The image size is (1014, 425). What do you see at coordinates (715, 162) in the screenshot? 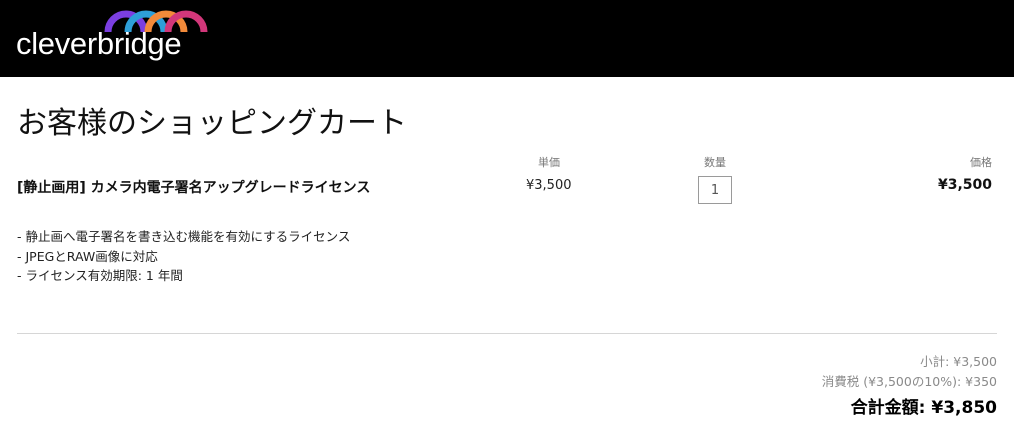
I see `column-header-quantity: 数量` at bounding box center [715, 162].